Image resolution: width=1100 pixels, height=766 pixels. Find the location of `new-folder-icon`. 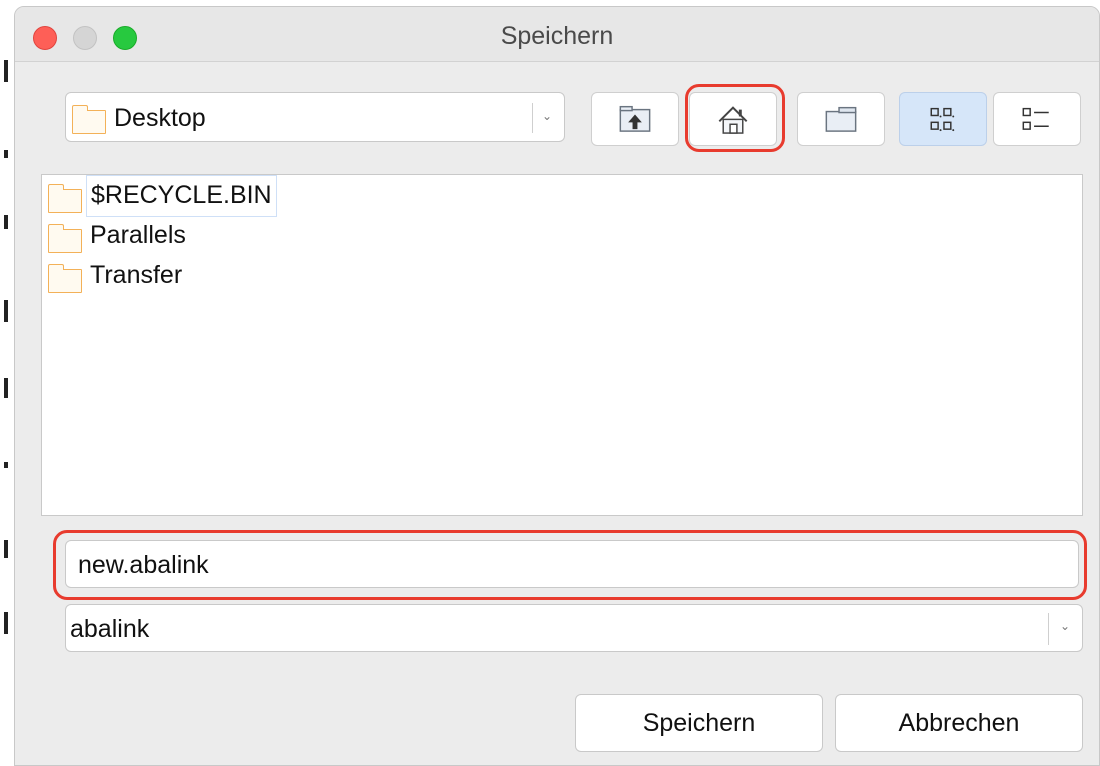

new-folder-icon is located at coordinates (841, 119).